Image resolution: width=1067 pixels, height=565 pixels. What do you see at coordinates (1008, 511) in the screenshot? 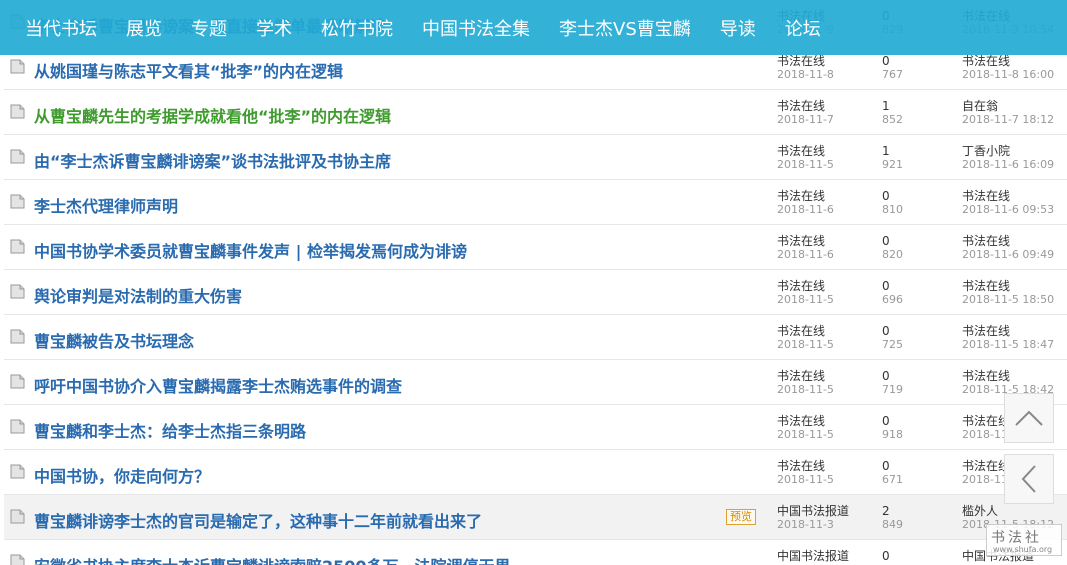
I see `last-poster: 槛外人` at bounding box center [1008, 511].